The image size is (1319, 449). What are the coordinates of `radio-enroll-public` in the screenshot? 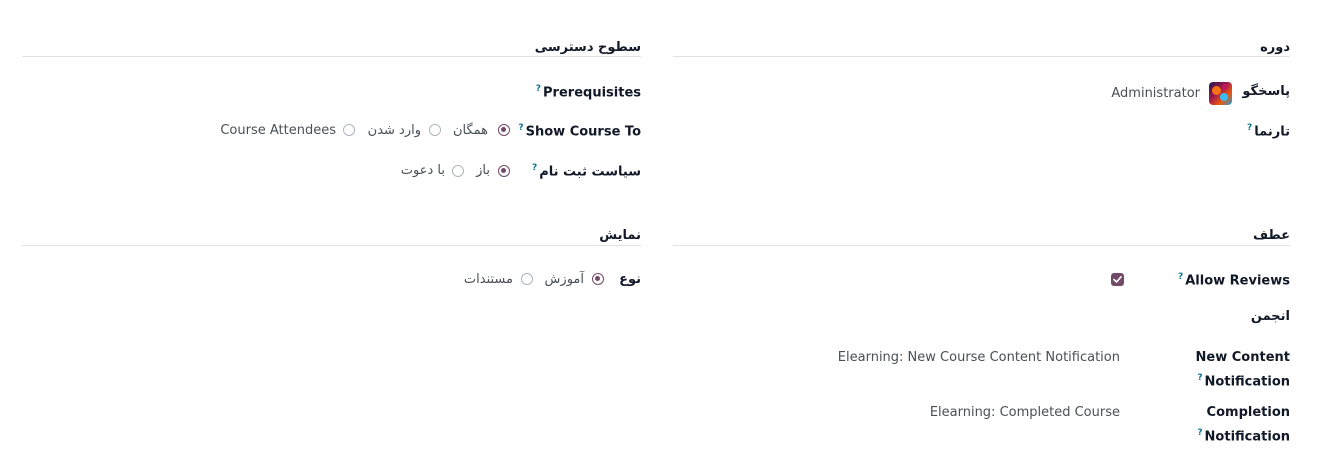 It's located at (504, 171).